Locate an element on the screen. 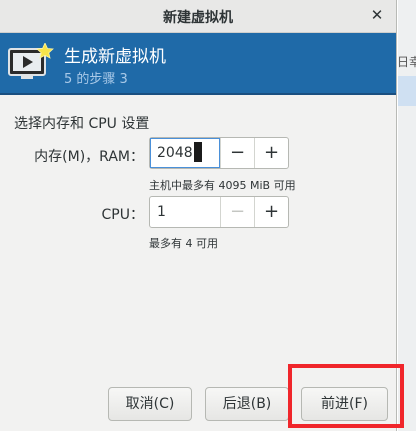 The width and height of the screenshot is (416, 431). cancel-button: 取消(C) is located at coordinates (150, 404).